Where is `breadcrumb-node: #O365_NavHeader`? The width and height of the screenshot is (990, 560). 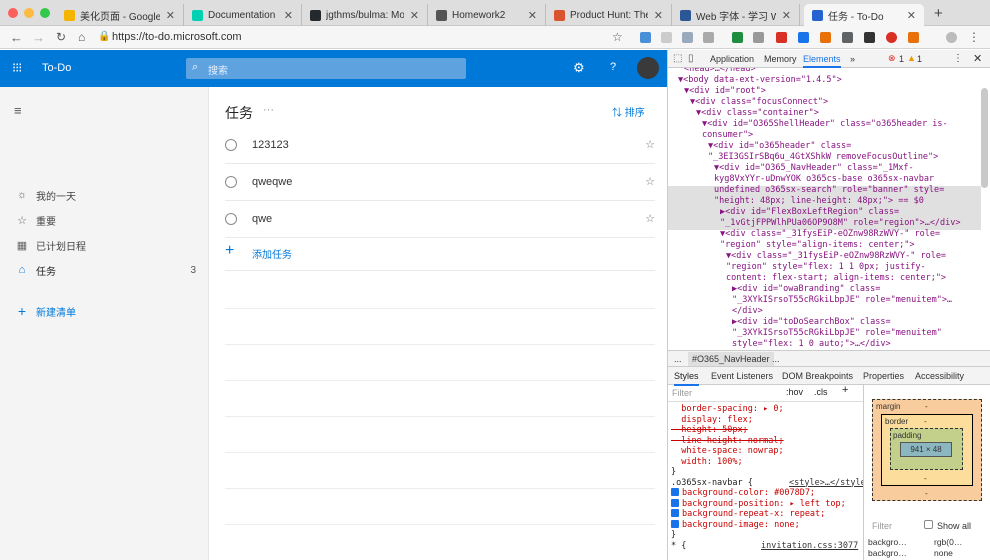
breadcrumb-node: #O365_NavHeader is located at coordinates (731, 359).